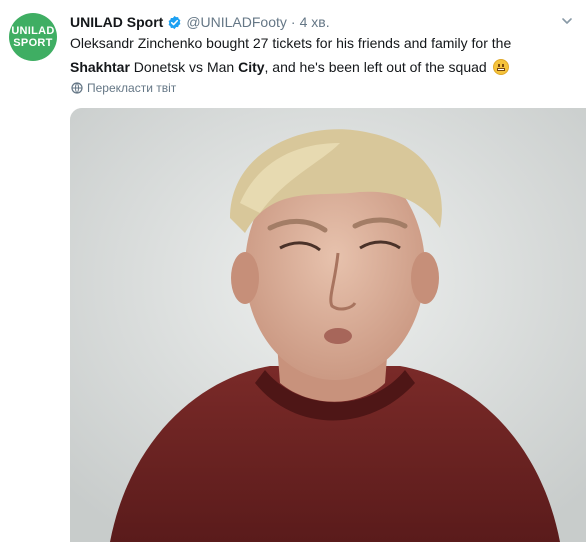 Image resolution: width=586 pixels, height=542 pixels. What do you see at coordinates (116, 22) in the screenshot?
I see `account-name: UNILAD Sport` at bounding box center [116, 22].